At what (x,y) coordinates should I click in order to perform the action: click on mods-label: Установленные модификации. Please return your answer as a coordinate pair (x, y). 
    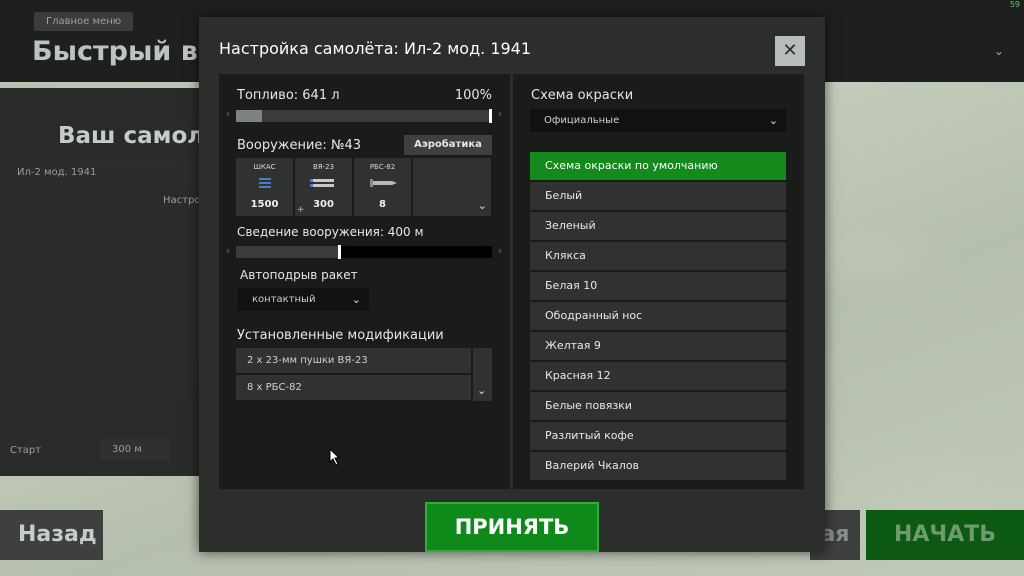
    Looking at the image, I should click on (340, 335).